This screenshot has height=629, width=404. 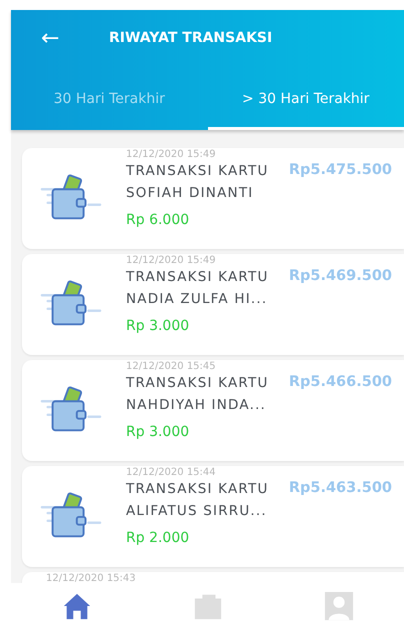 I want to click on transaction-amount: Rp 2.000, so click(x=158, y=538).